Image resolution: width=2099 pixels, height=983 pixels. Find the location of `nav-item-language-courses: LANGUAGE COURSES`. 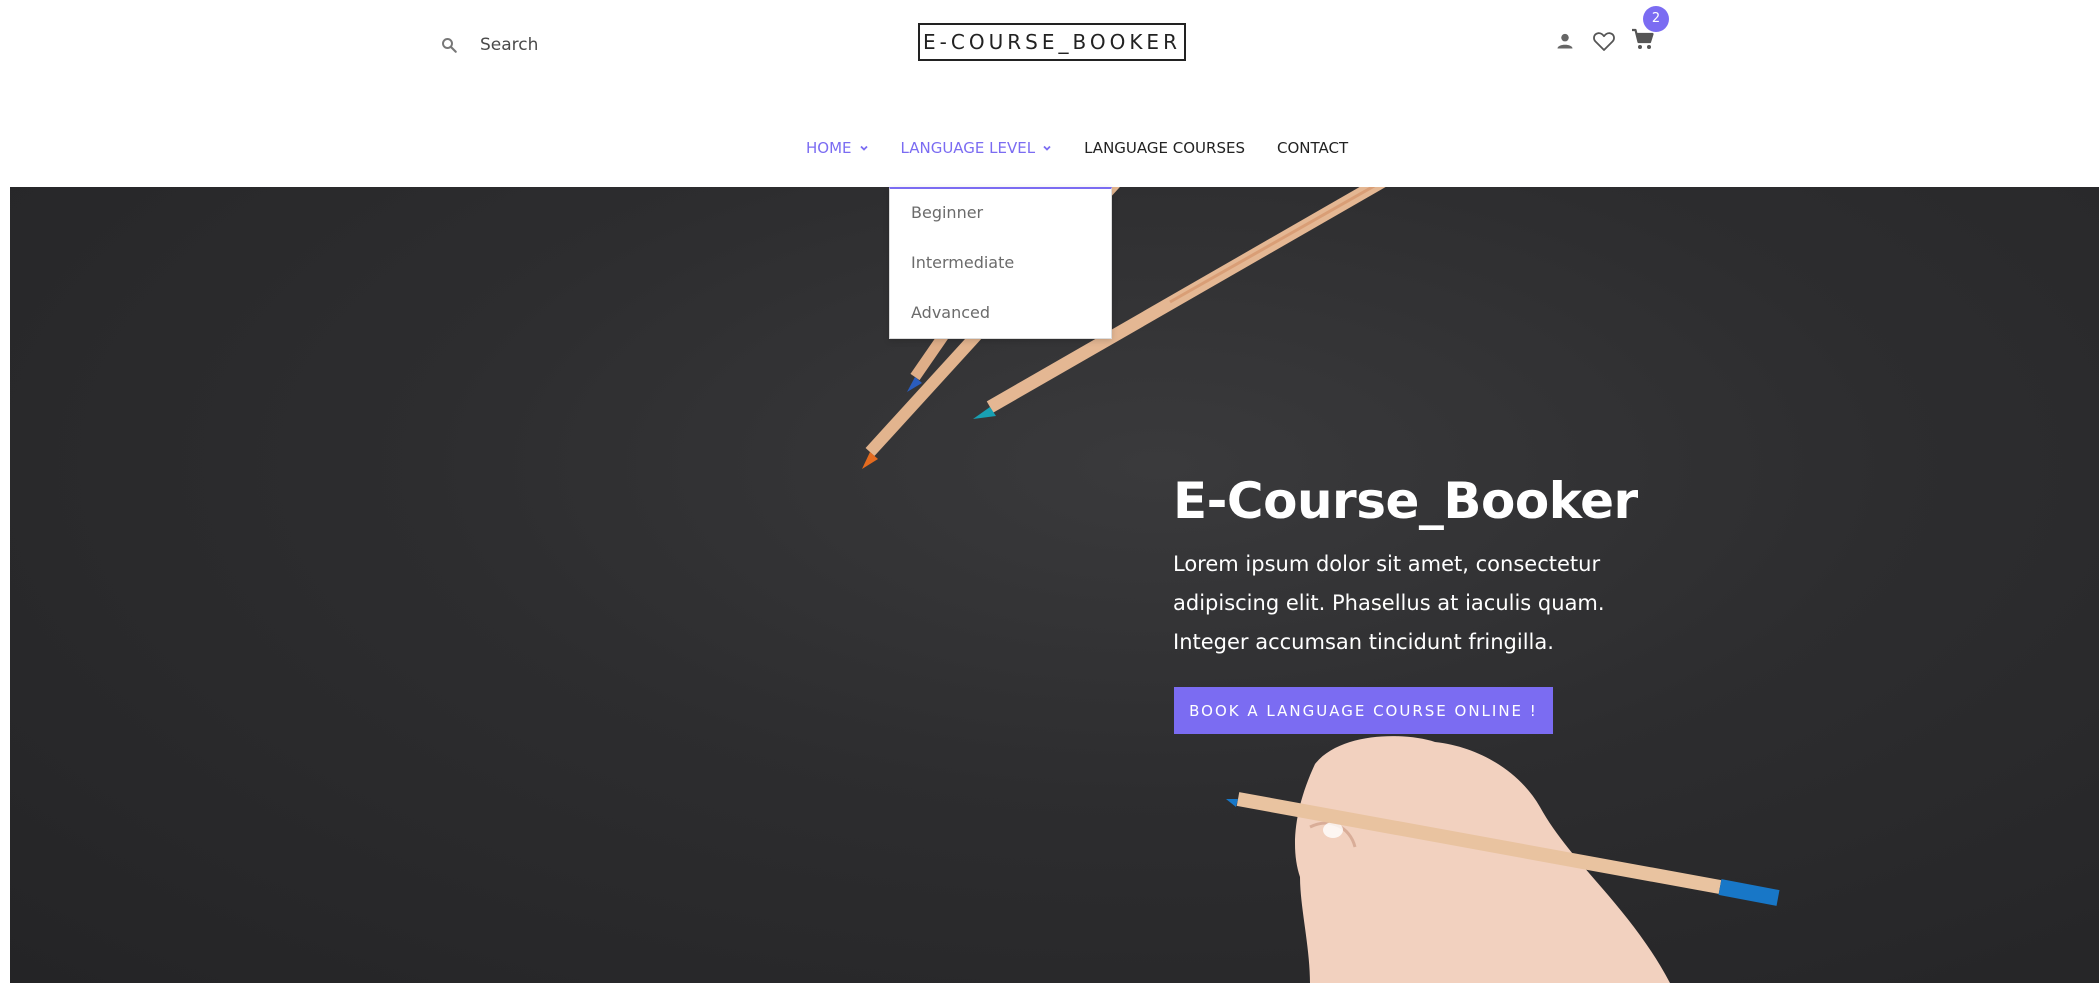

nav-item-language-courses: LANGUAGE COURSES is located at coordinates (1164, 148).